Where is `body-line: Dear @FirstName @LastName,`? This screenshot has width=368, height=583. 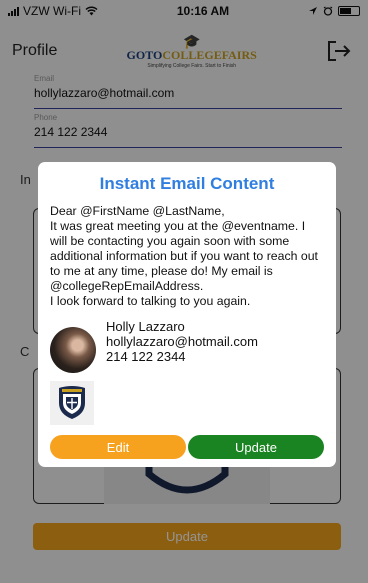
body-line: Dear @FirstName @LastName, is located at coordinates (137, 211).